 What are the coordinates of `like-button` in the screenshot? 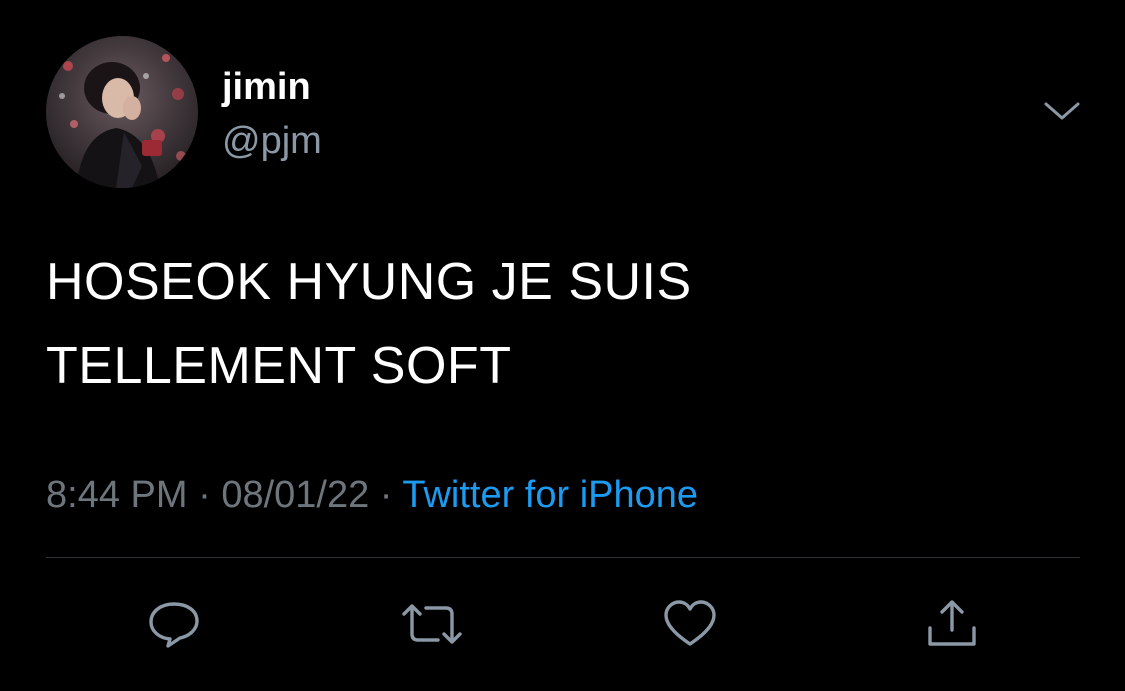 It's located at (690, 624).